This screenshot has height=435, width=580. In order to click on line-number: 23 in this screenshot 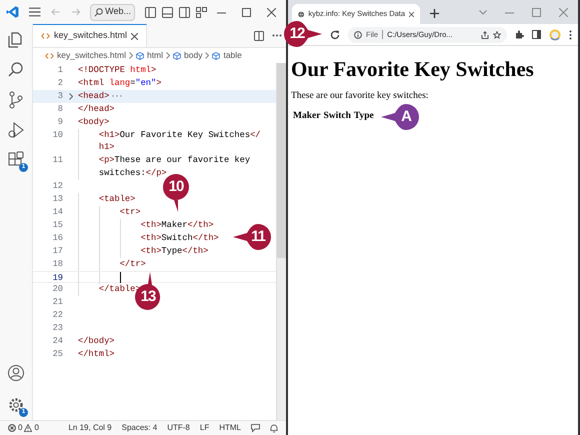, I will do `click(57, 329)`.